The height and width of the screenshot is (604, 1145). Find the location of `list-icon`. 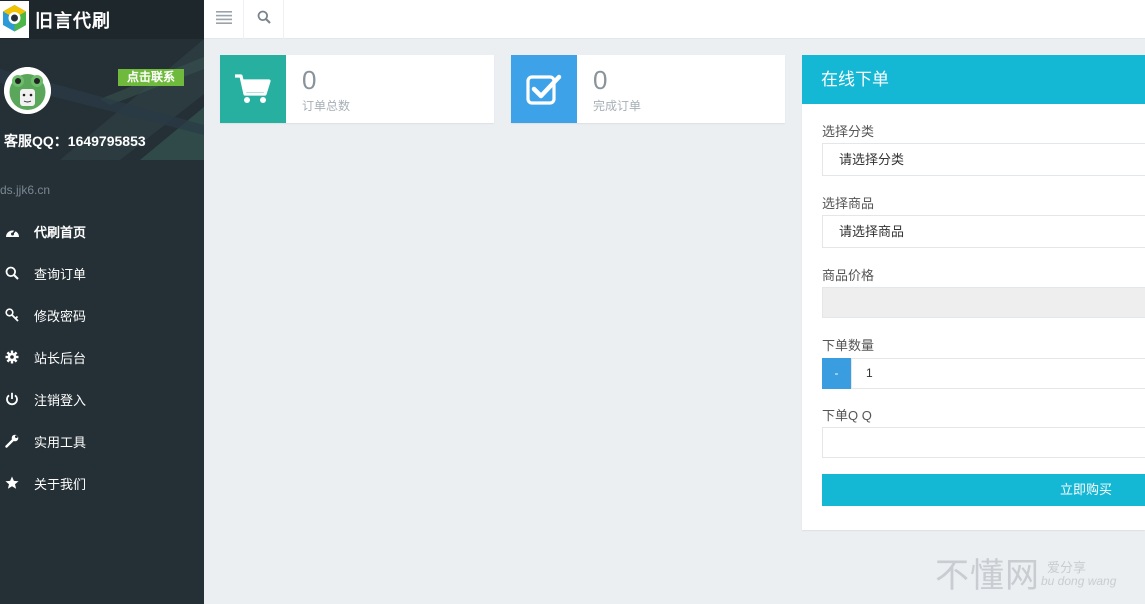

list-icon is located at coordinates (223, 19).